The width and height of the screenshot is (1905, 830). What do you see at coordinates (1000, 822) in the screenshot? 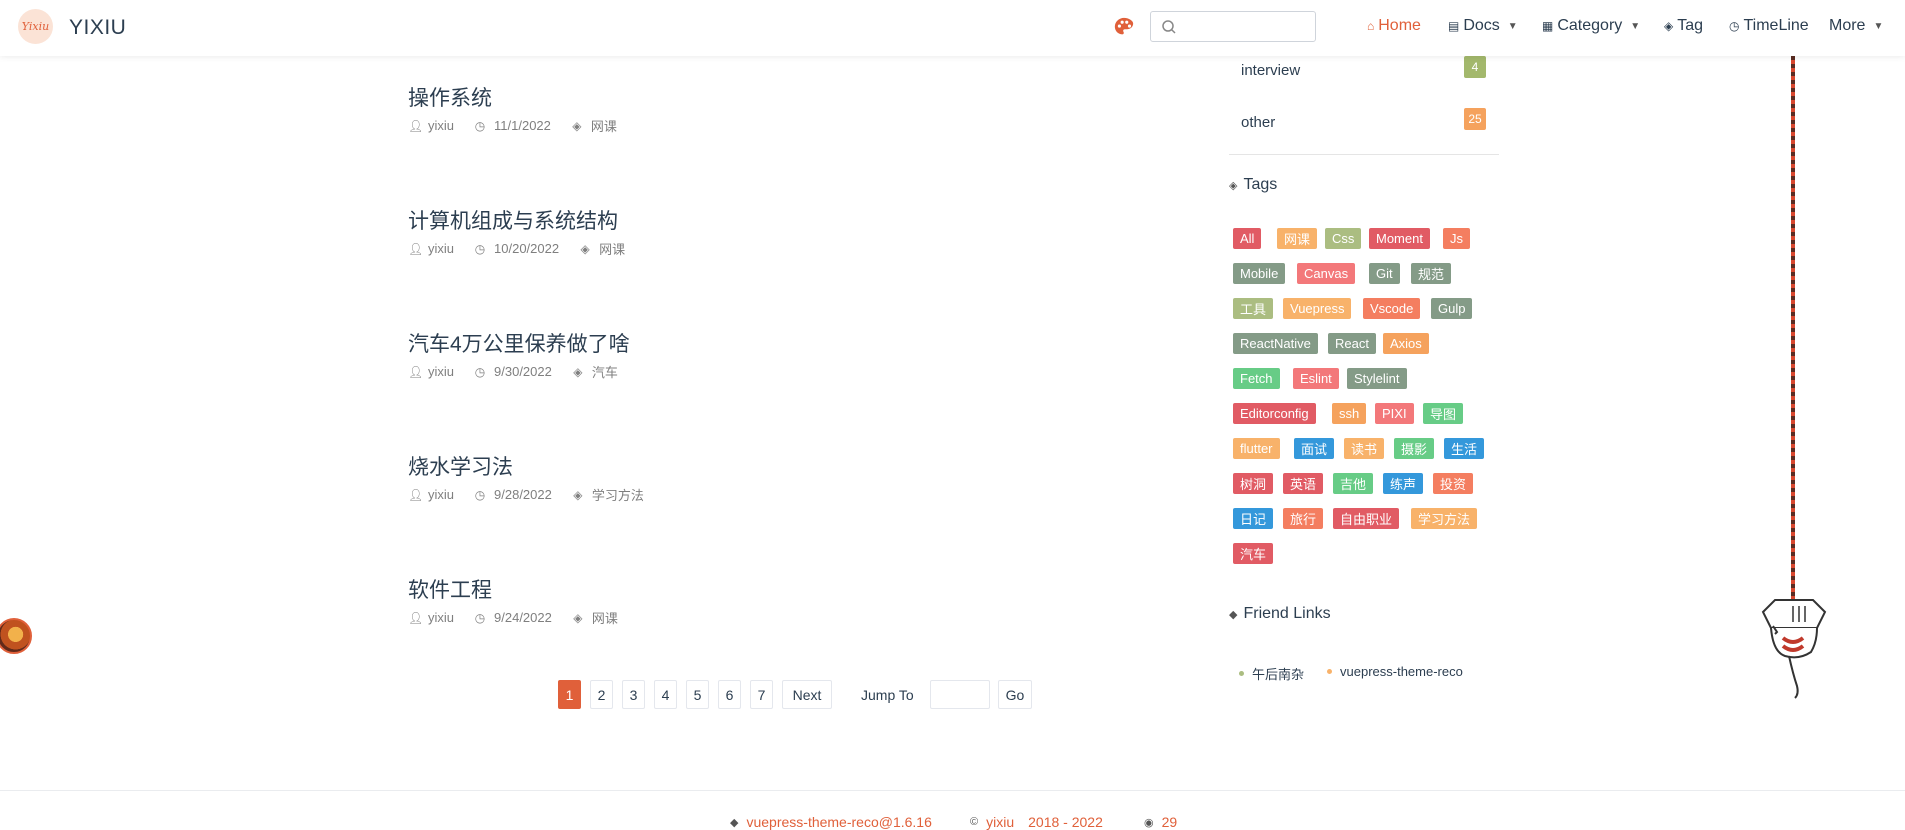
I see `footer-author: yixiu` at bounding box center [1000, 822].